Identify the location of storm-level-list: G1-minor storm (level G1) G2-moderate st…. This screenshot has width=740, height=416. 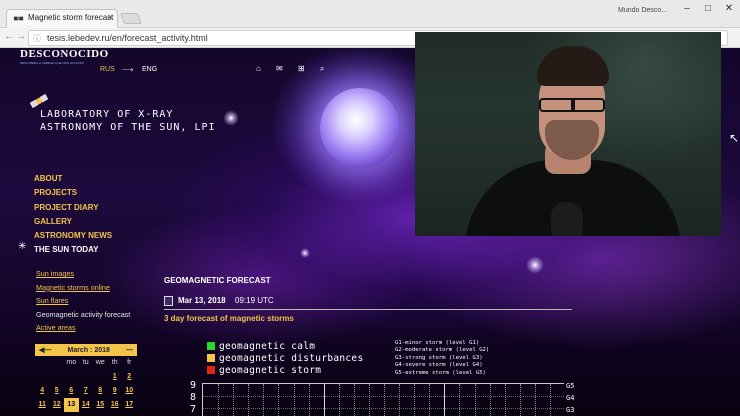
(442, 358).